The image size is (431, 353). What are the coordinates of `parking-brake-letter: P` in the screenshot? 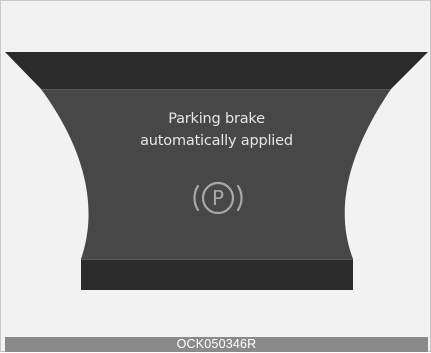 It's located at (218, 198).